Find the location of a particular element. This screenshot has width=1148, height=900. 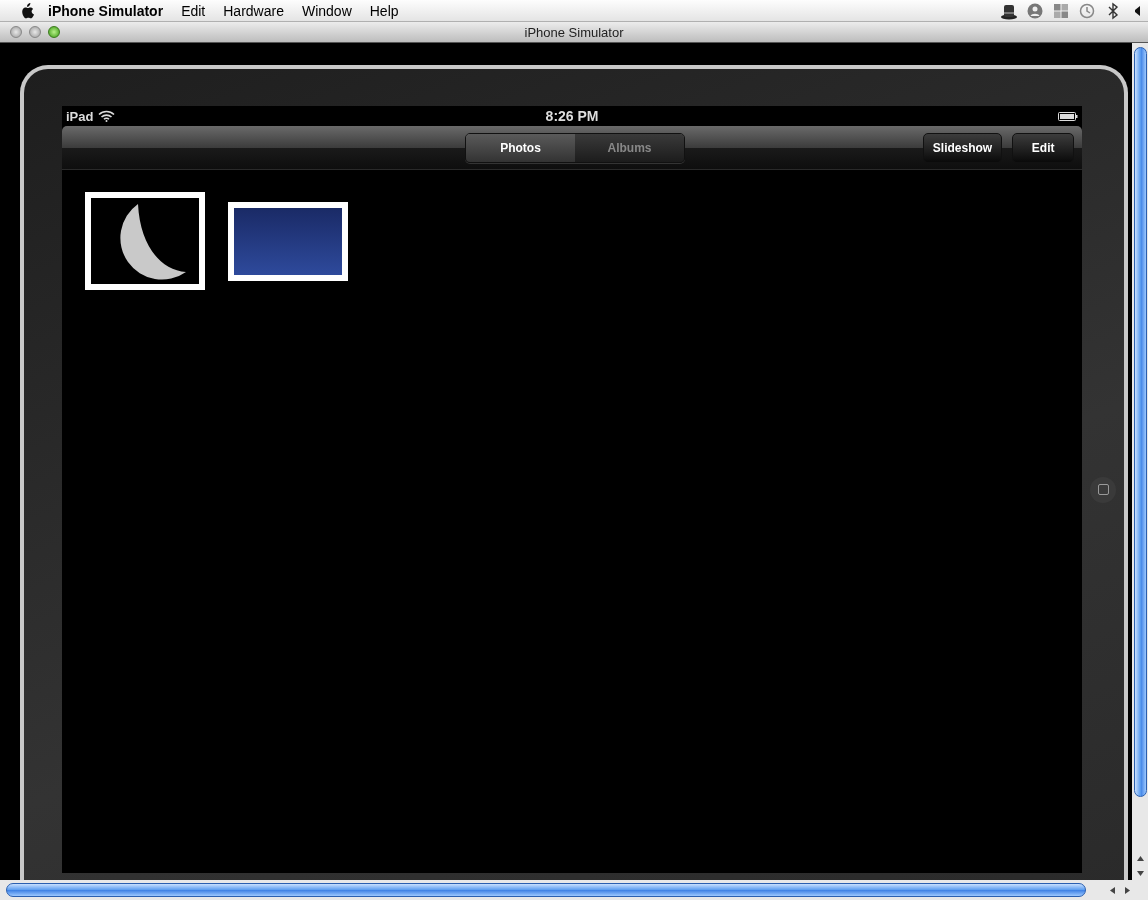

menu-item: Window is located at coordinates (326, 10).